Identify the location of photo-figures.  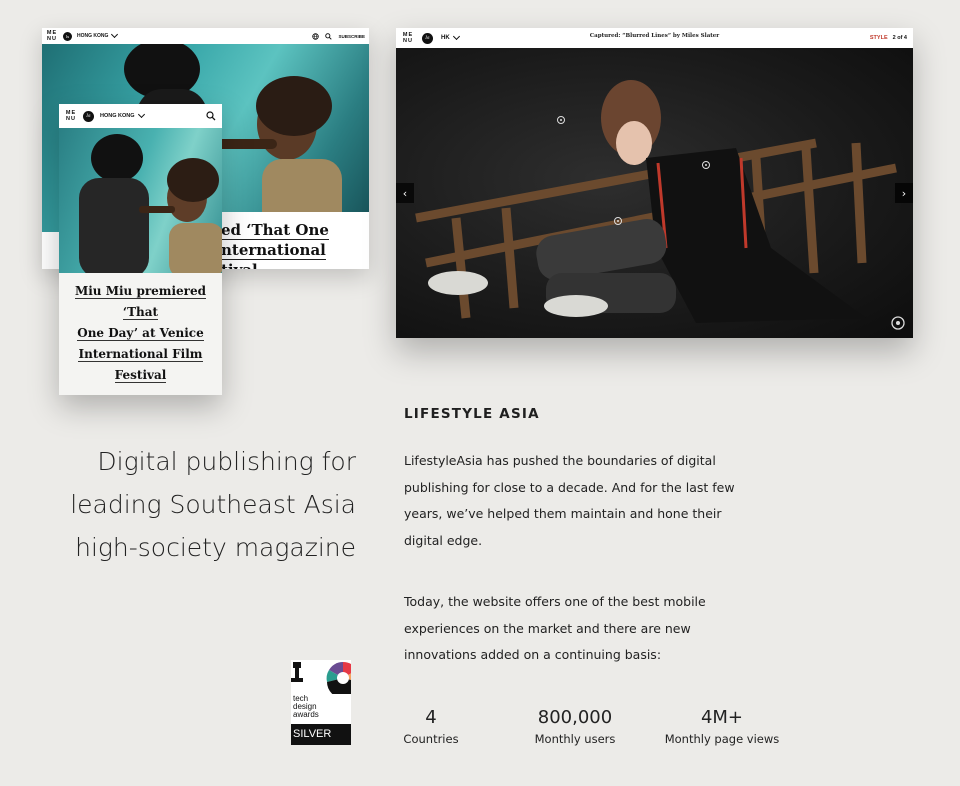
(150, 206).